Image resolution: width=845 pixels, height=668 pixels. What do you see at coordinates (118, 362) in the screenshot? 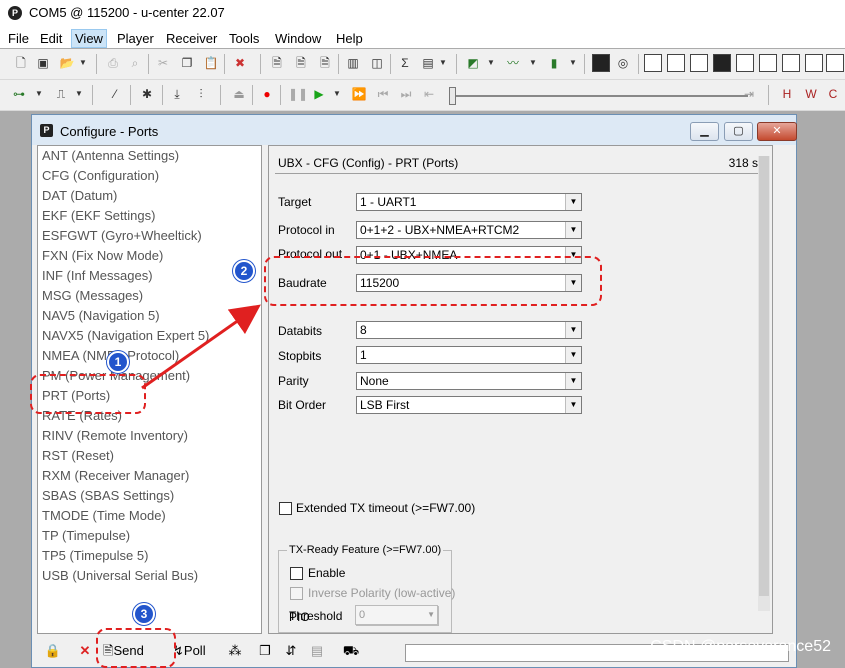
I see `step-badge-1: 1` at bounding box center [118, 362].